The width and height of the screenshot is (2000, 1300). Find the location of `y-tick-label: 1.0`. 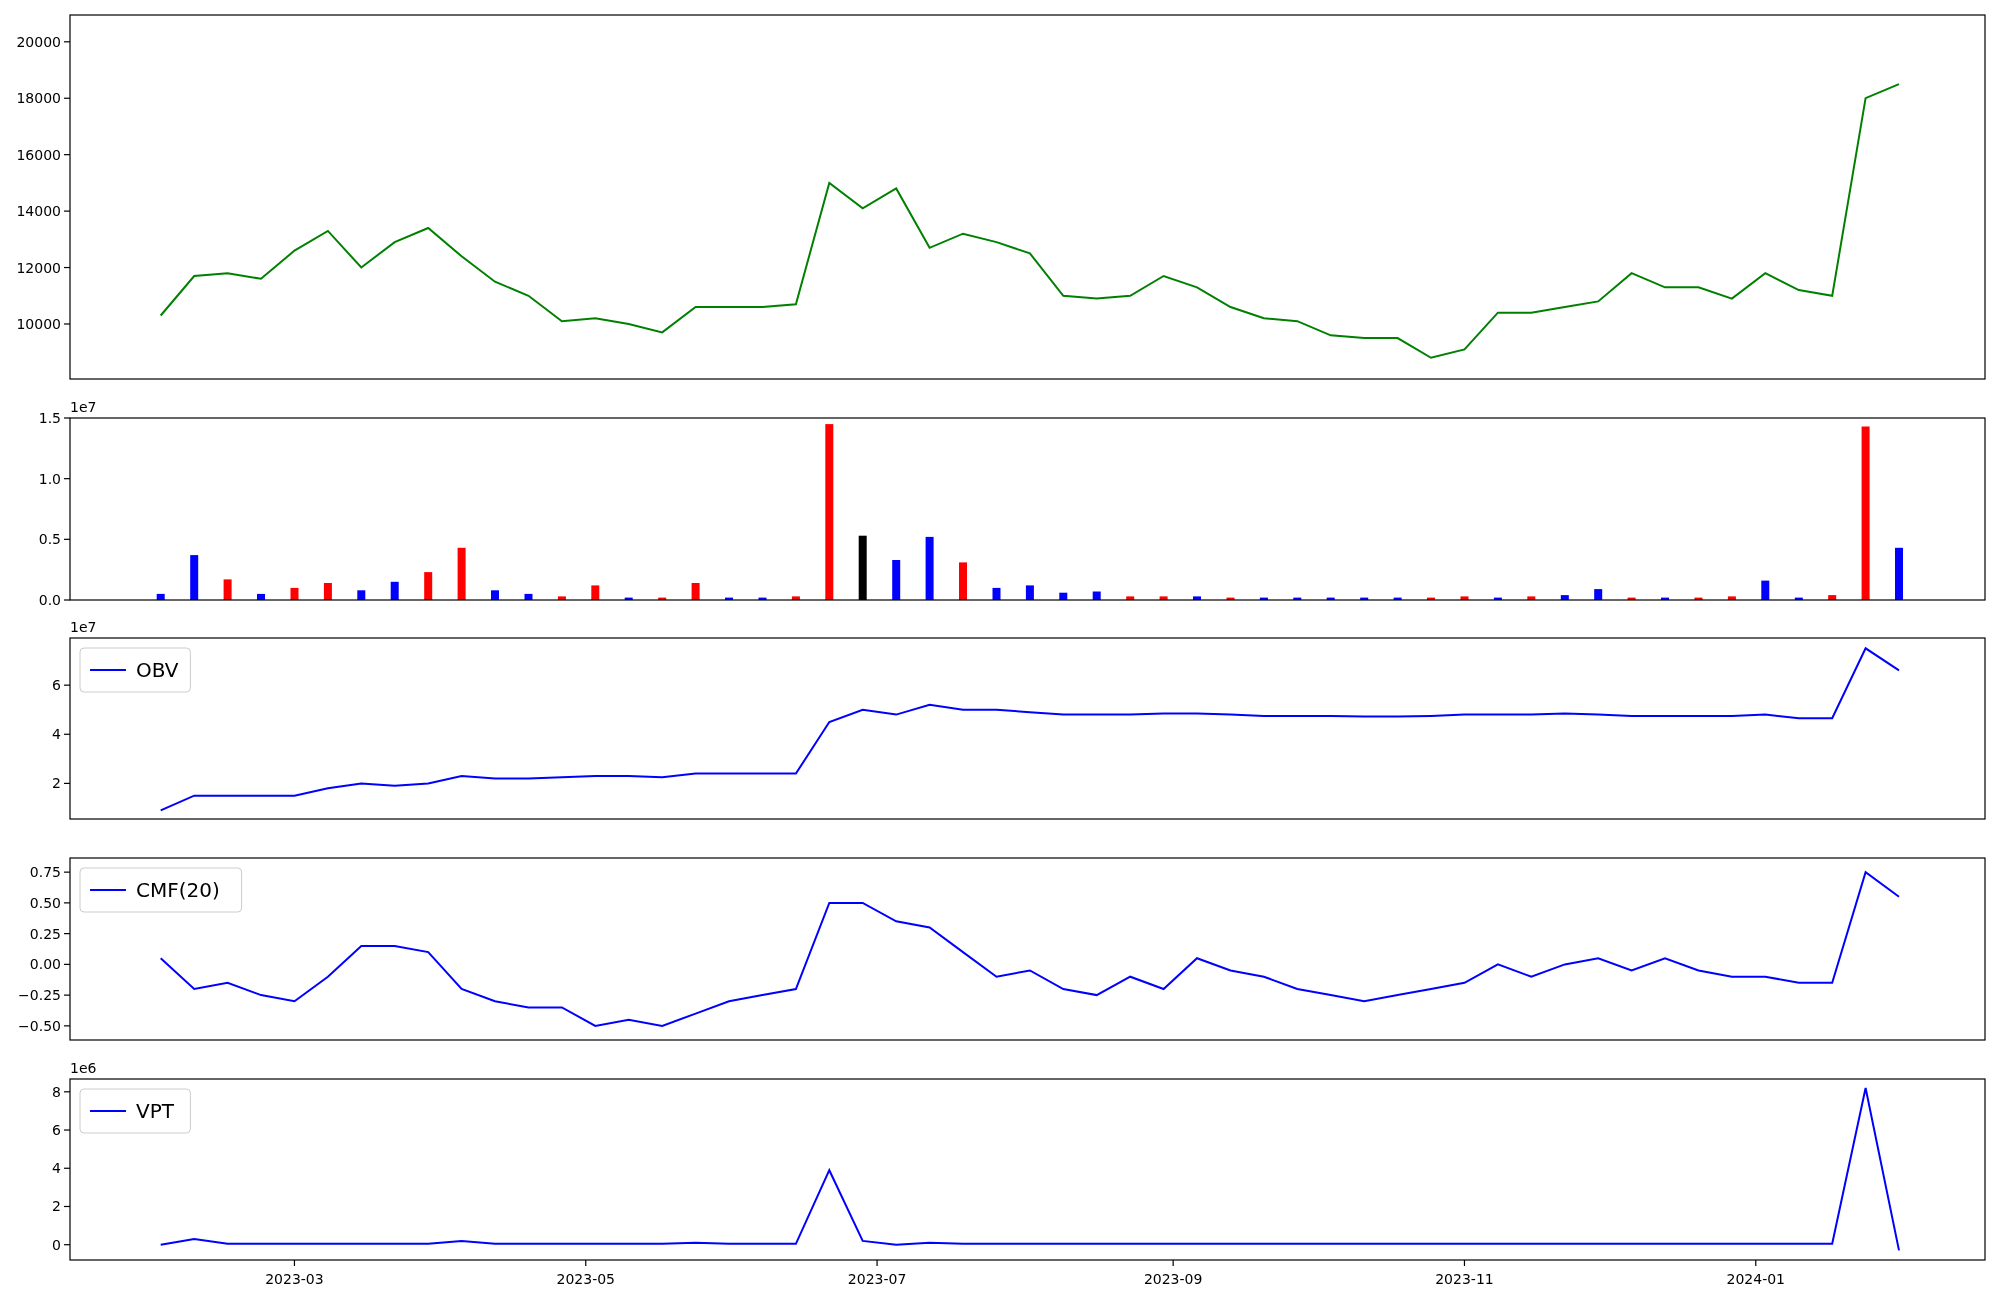

y-tick-label: 1.0 is located at coordinates (49, 478).